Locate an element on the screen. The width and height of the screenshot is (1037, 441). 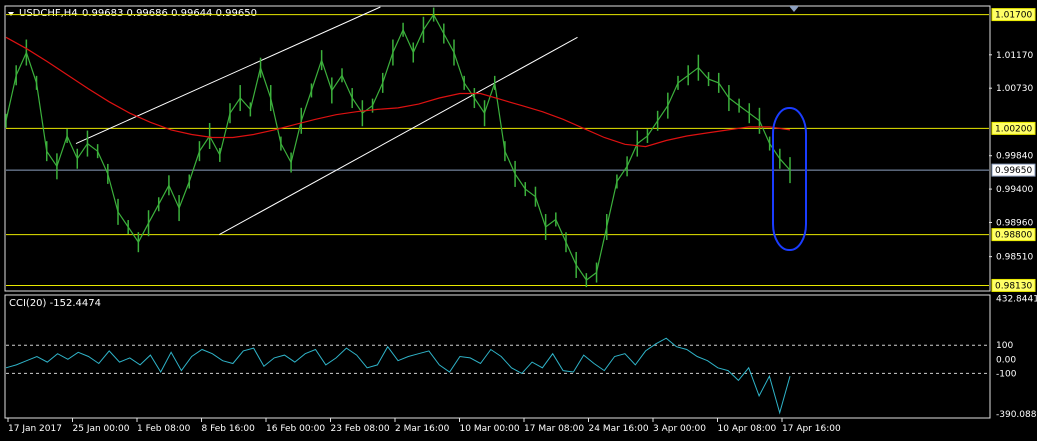
x-tick-label-9: 24 Mar 16:00 is located at coordinates (619, 429).